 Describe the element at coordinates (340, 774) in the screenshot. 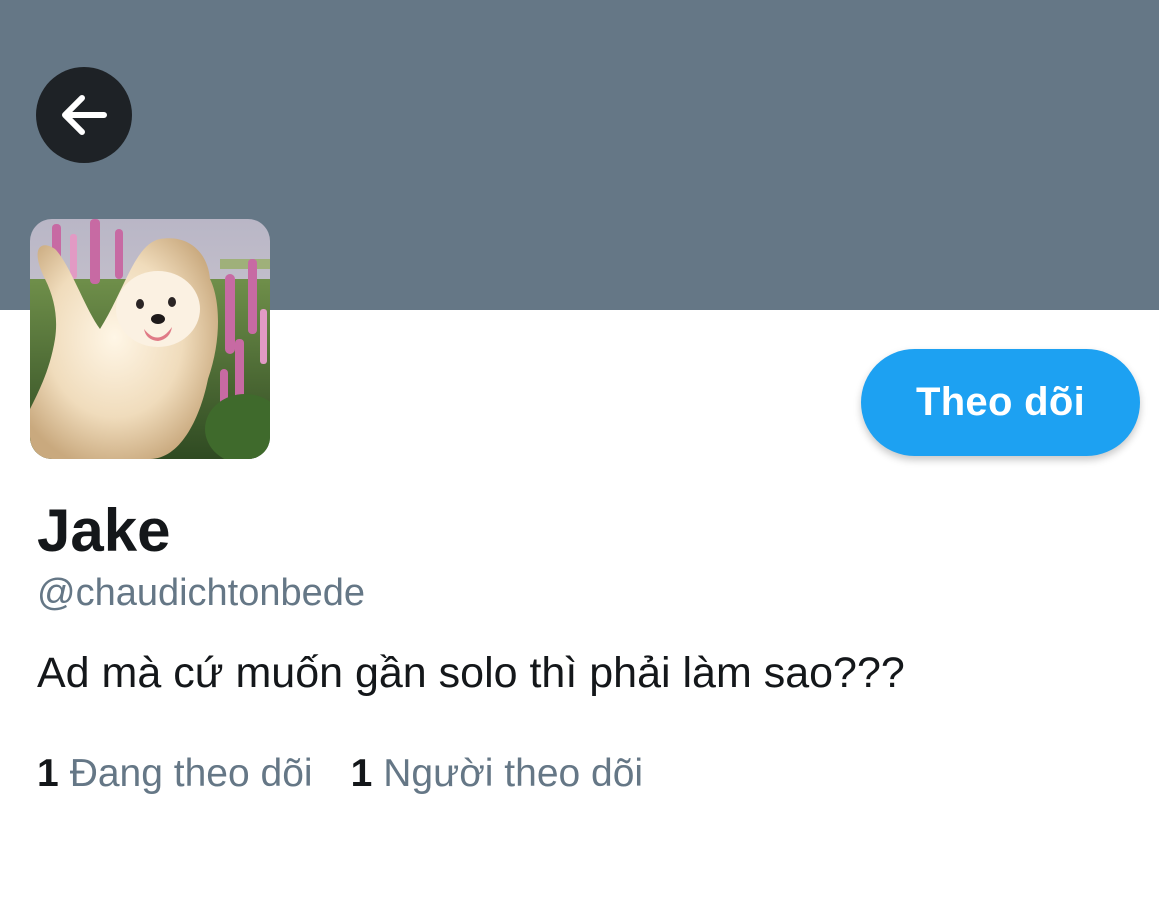

I see `profile-stats: 1 Đang theo dõi 1 Người theo dõi` at that location.